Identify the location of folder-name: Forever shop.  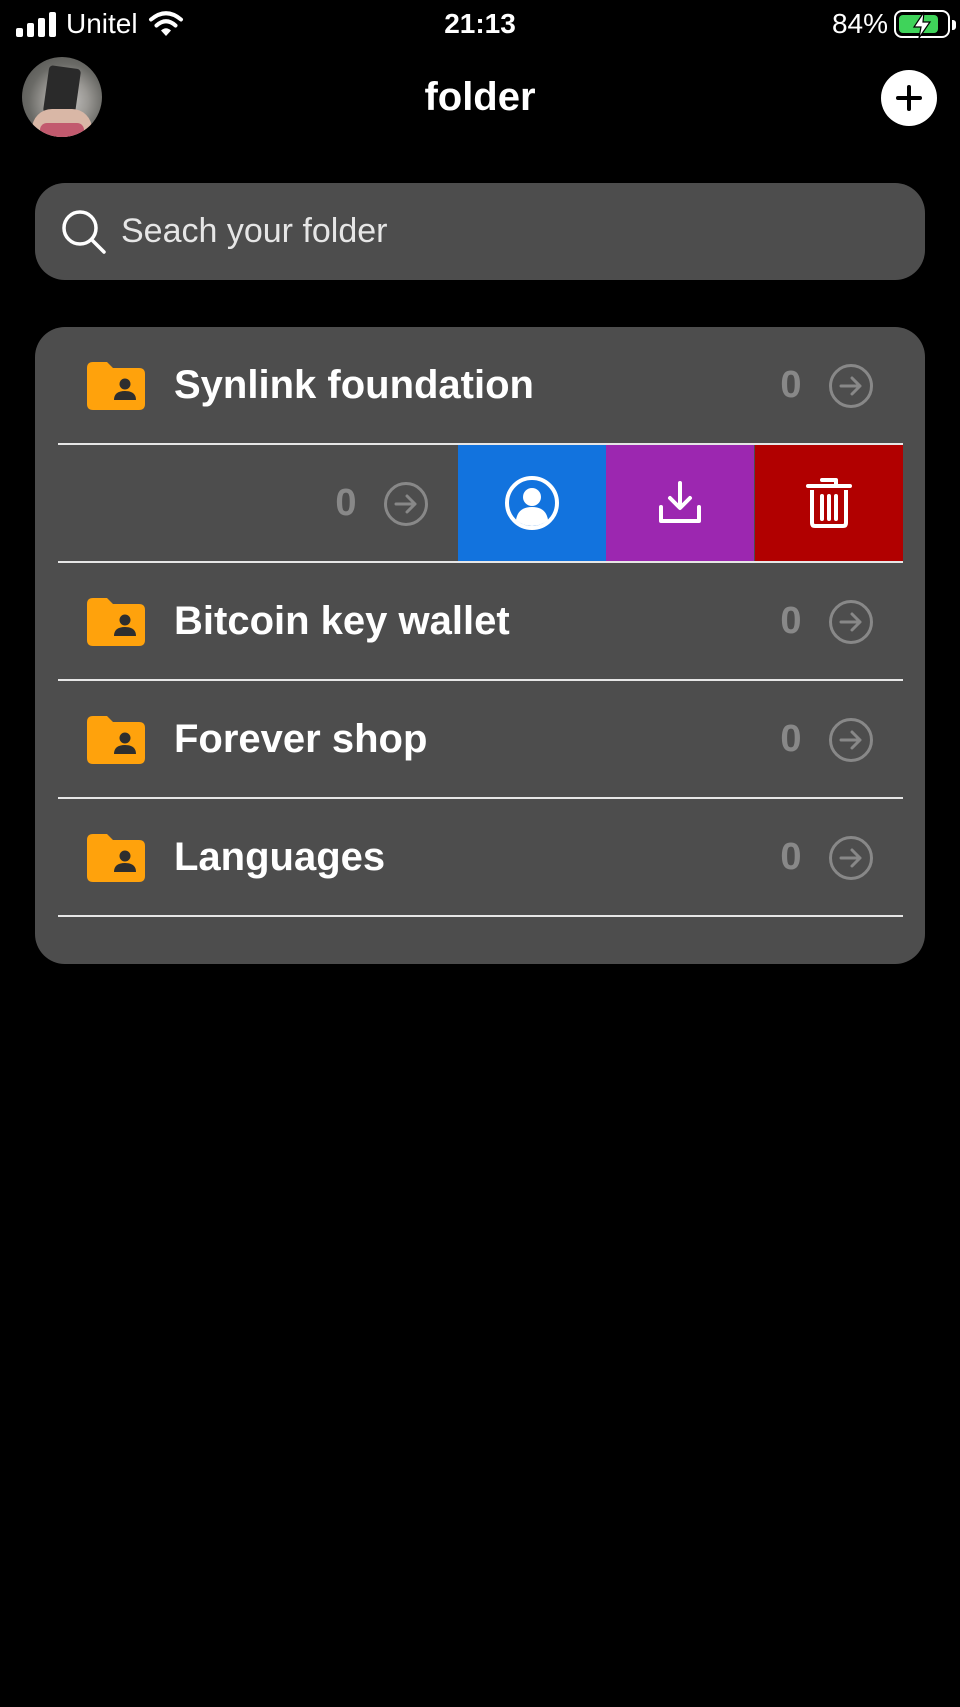
(301, 739).